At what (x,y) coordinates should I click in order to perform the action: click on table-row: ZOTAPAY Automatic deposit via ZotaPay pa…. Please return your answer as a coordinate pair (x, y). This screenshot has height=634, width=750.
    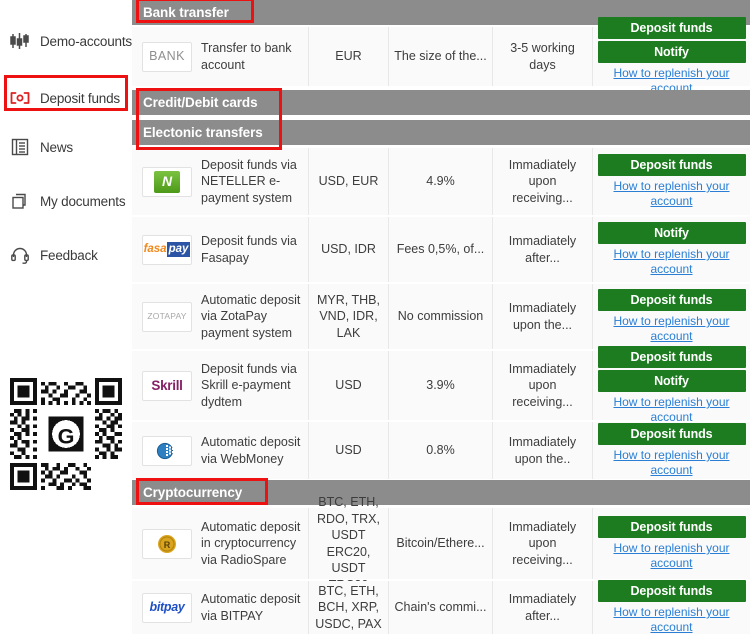
    Looking at the image, I should click on (441, 316).